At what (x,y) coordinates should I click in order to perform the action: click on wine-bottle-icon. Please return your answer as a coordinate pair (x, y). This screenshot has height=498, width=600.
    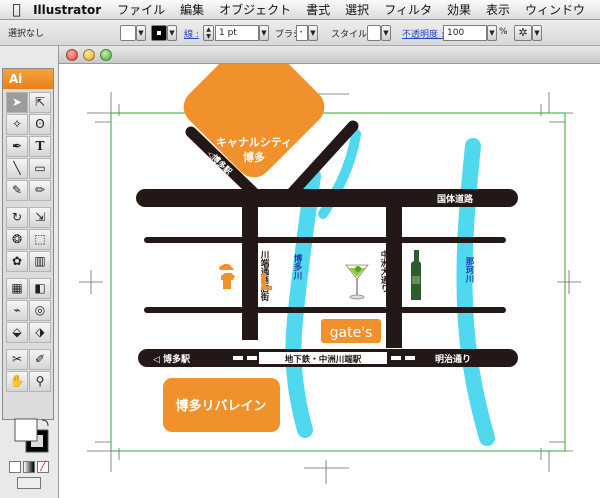
    Looking at the image, I should click on (416, 275).